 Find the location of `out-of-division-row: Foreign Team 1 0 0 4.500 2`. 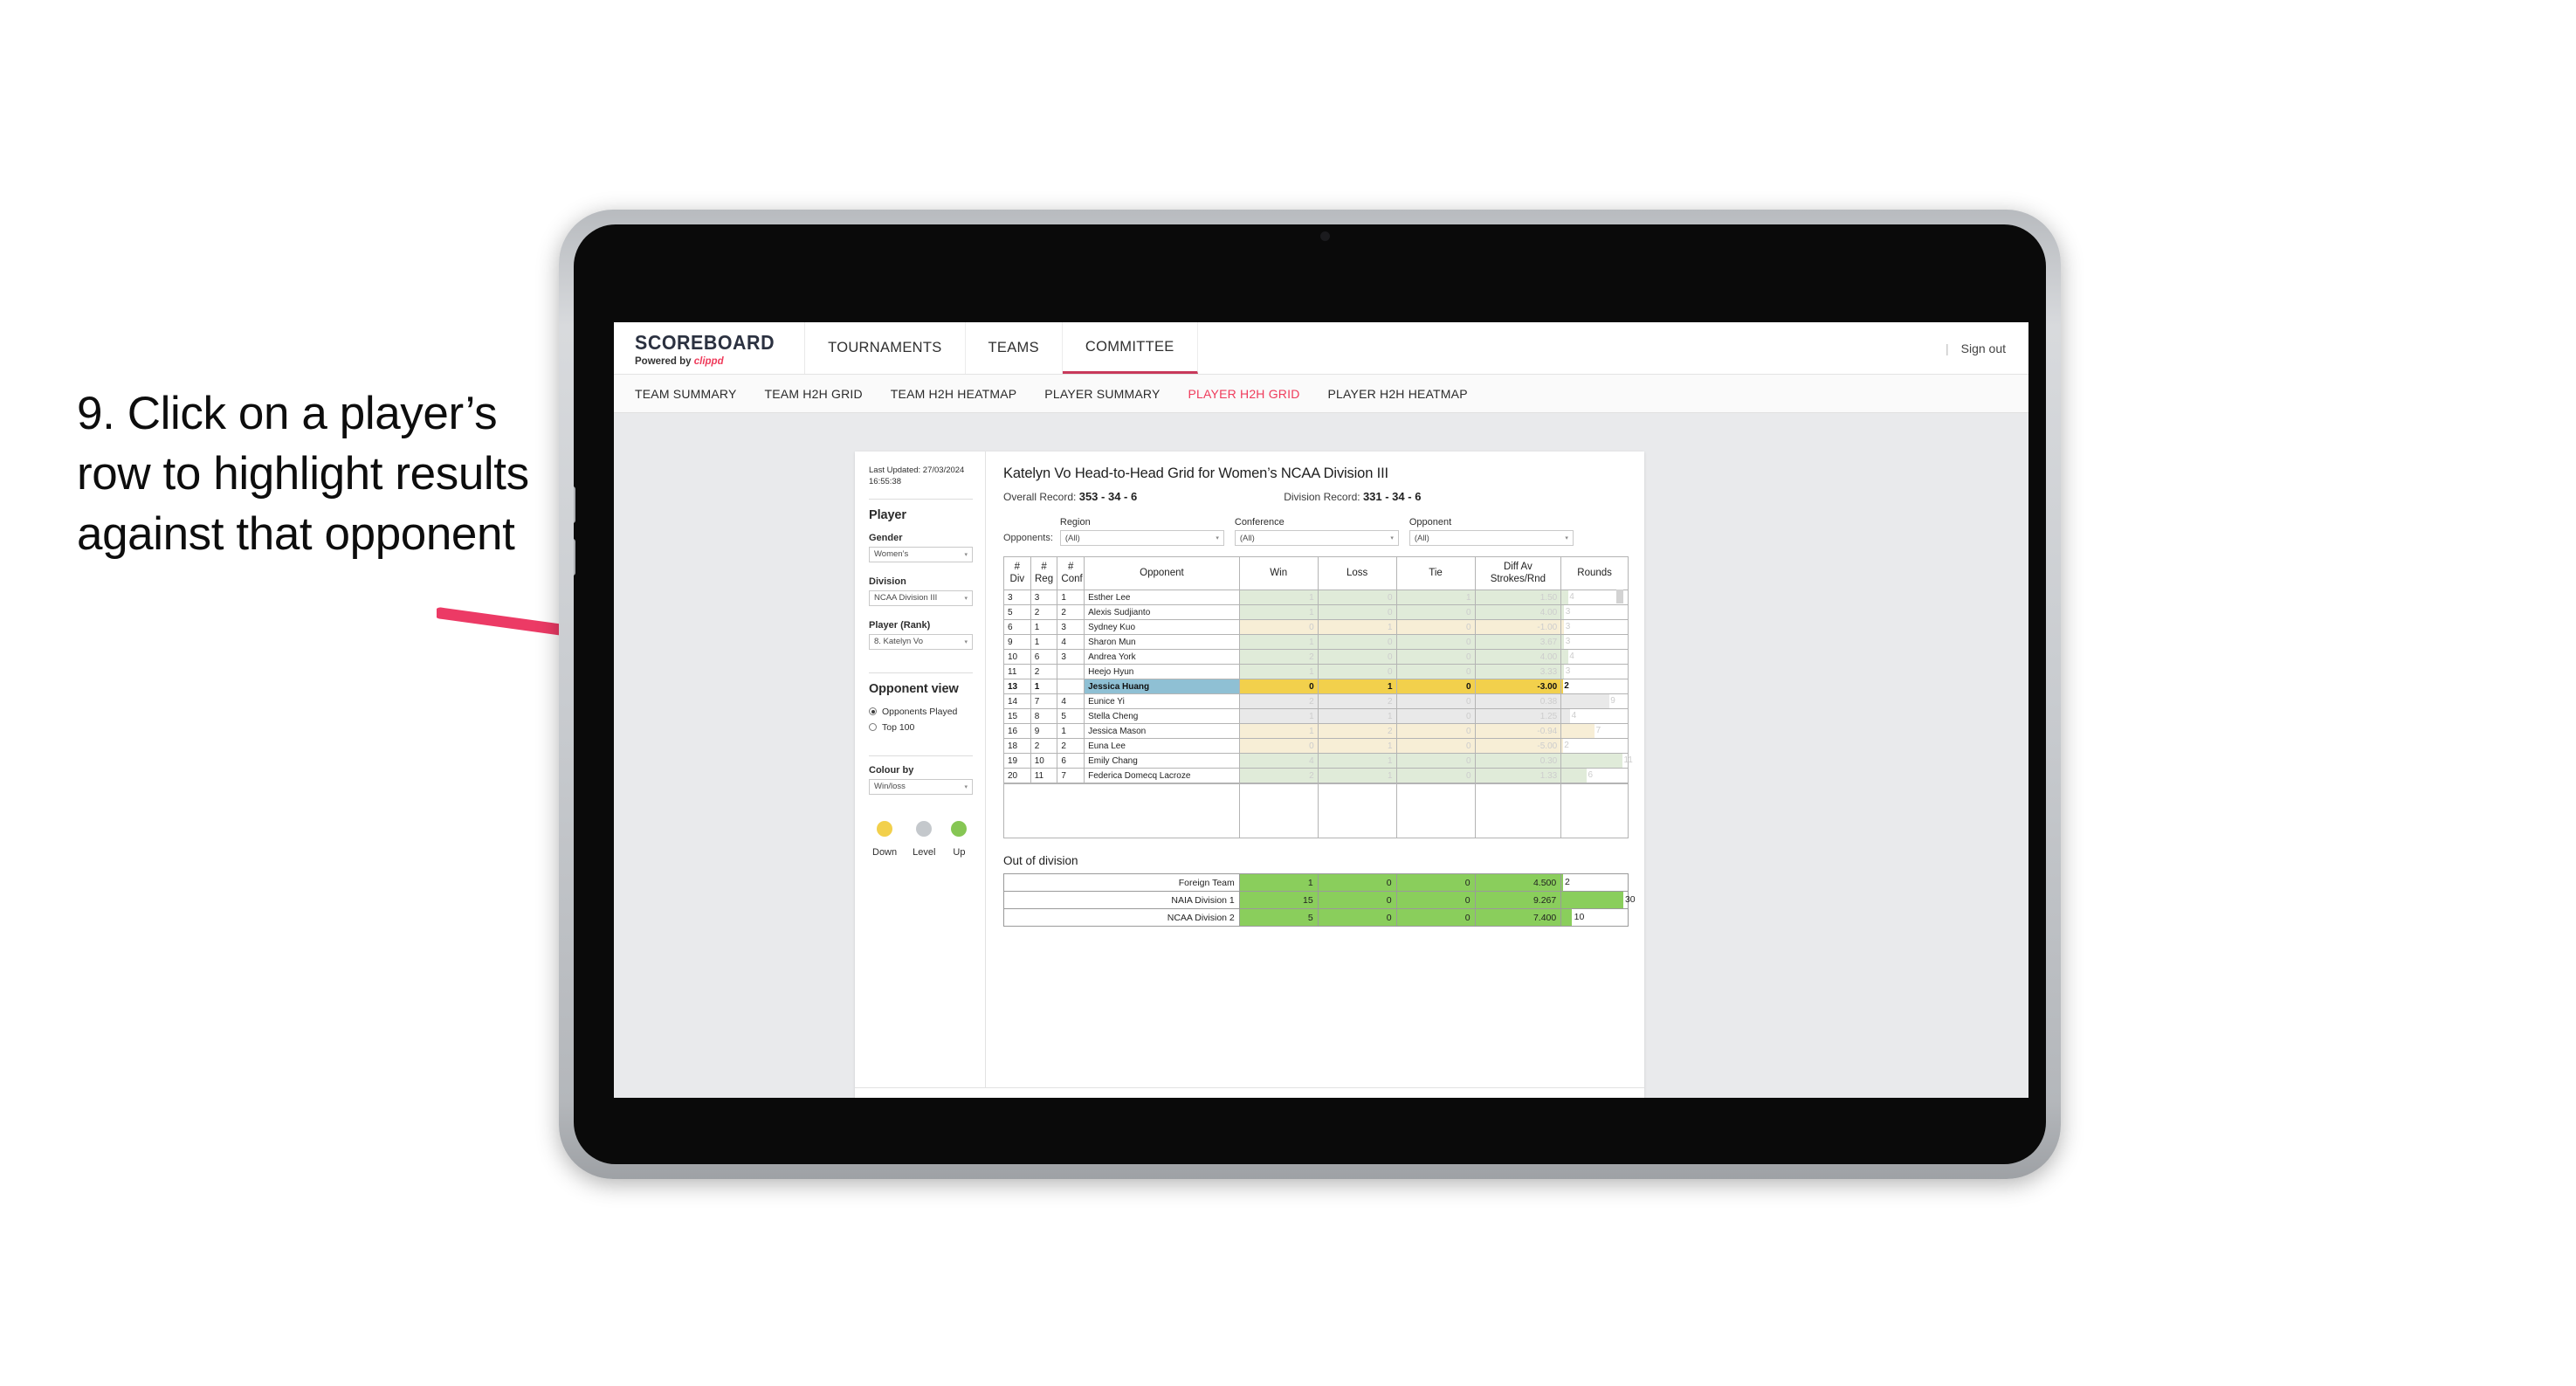

out-of-division-row: Foreign Team 1 0 0 4.500 2 is located at coordinates (1316, 883).